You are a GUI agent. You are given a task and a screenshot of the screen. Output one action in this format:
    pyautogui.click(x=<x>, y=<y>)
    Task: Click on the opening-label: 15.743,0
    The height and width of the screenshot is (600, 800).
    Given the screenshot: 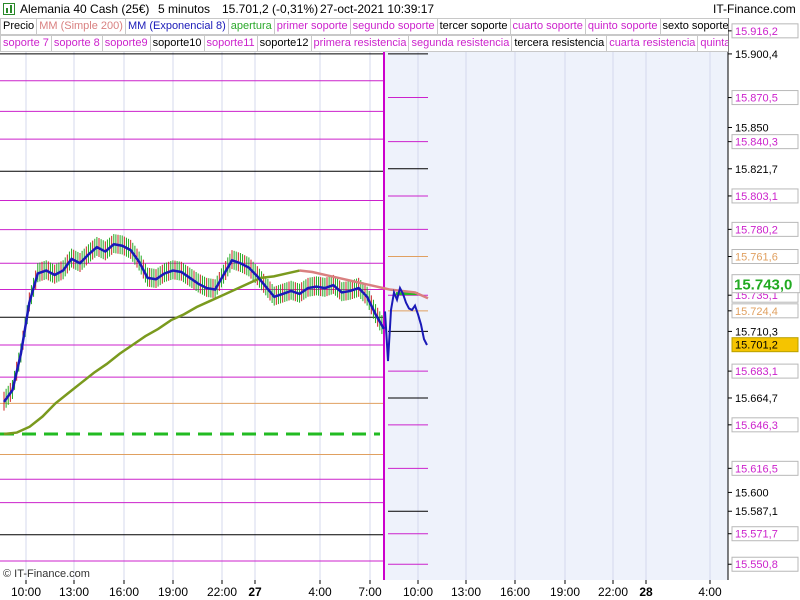 What is the action you would take?
    pyautogui.click(x=763, y=285)
    